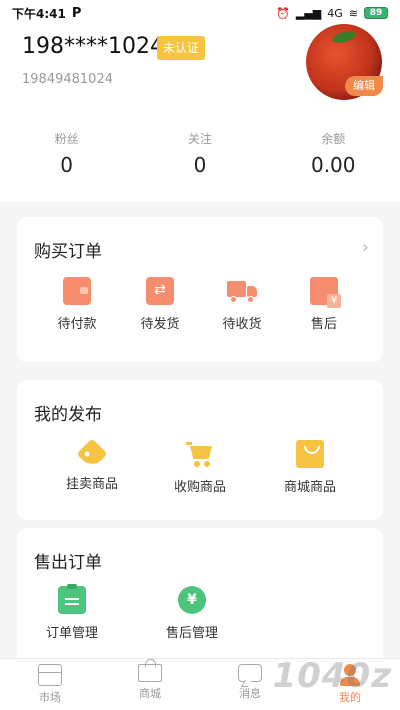  Describe the element at coordinates (91, 484) in the screenshot. I see `post-item-label: 挂卖商品` at that location.